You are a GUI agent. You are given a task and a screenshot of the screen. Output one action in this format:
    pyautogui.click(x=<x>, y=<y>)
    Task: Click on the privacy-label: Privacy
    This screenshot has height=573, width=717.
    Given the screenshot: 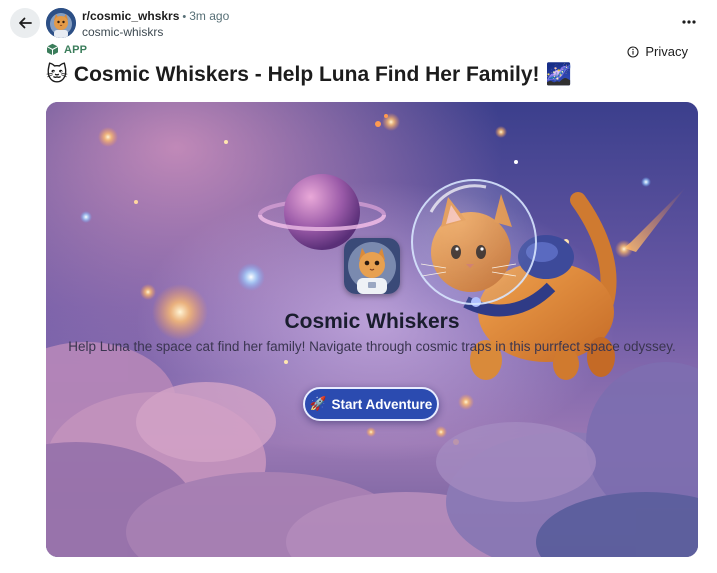 What is the action you would take?
    pyautogui.click(x=666, y=51)
    